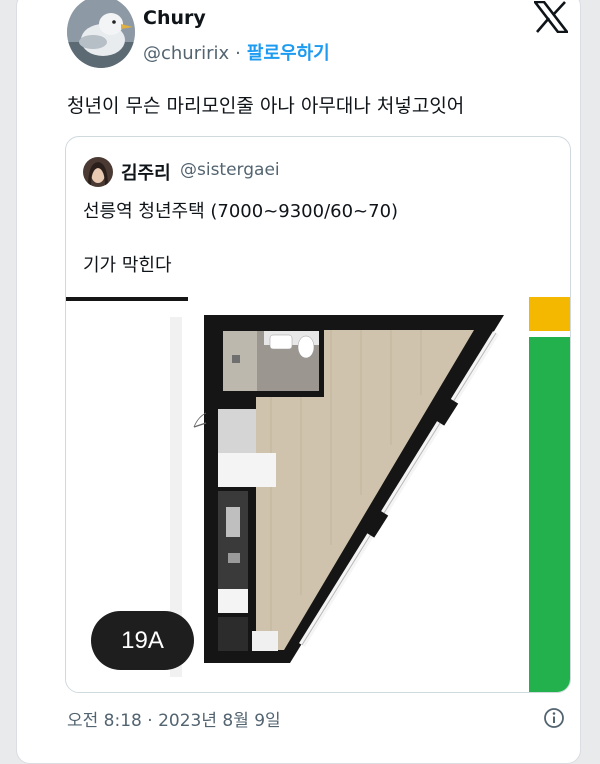 This screenshot has height=764, width=600. Describe the element at coordinates (288, 53) in the screenshot. I see `follow-button: 팔로우하기` at that location.